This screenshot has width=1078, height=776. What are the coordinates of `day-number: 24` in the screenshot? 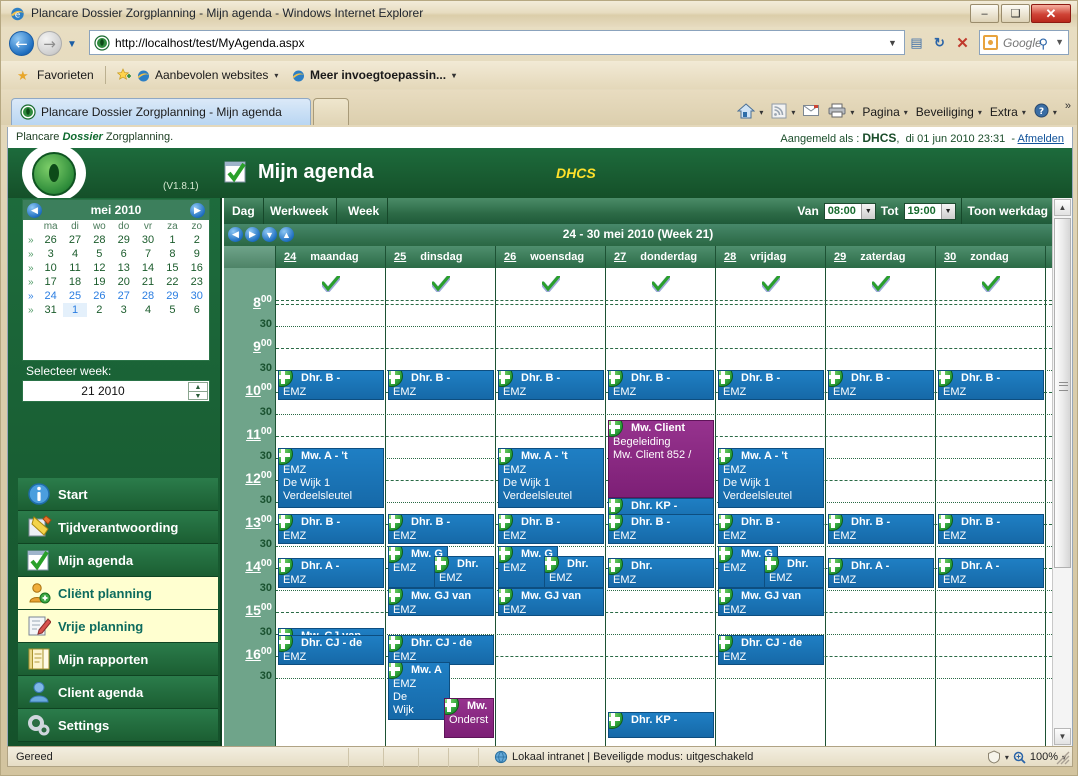 It's located at (290, 257).